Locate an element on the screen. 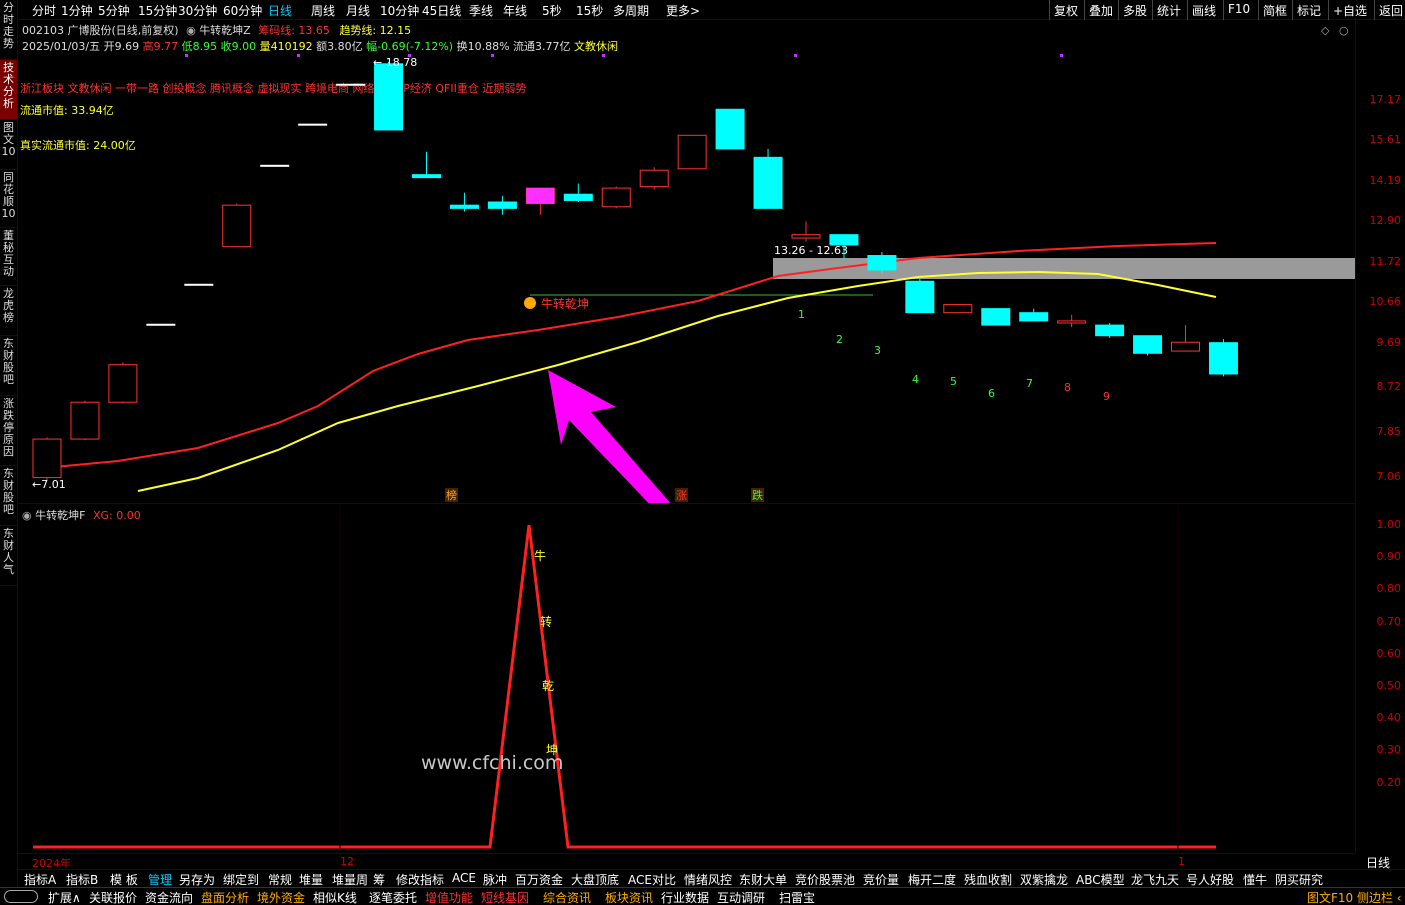 This screenshot has width=1405, height=905. indicator-tab-27: 阴买研究 is located at coordinates (1299, 879).